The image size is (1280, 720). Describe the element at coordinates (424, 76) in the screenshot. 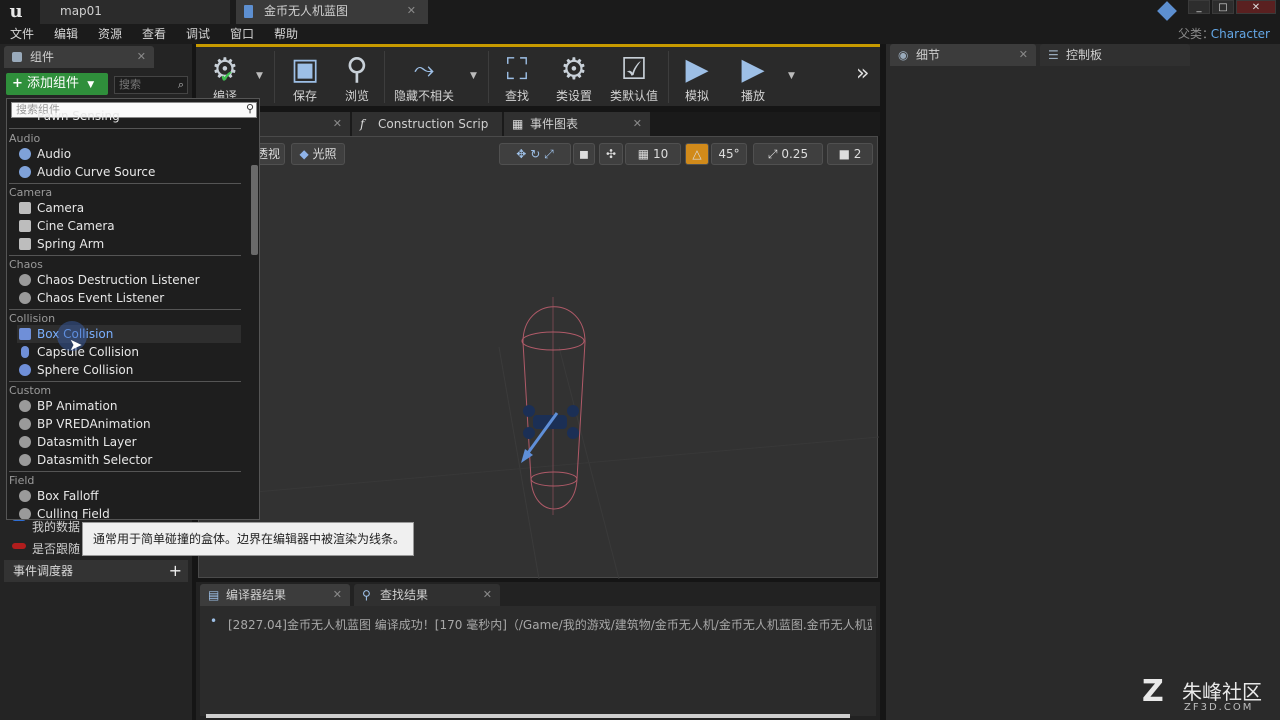

I see `hide-unrelated-button: ⤳ 隐藏不相关` at that location.